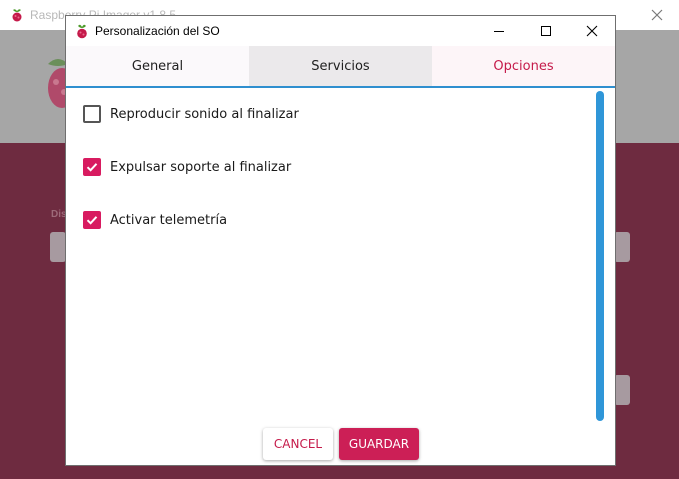  Describe the element at coordinates (201, 167) in the screenshot. I see `option-label: Expulsar soporte al finalizar` at that location.